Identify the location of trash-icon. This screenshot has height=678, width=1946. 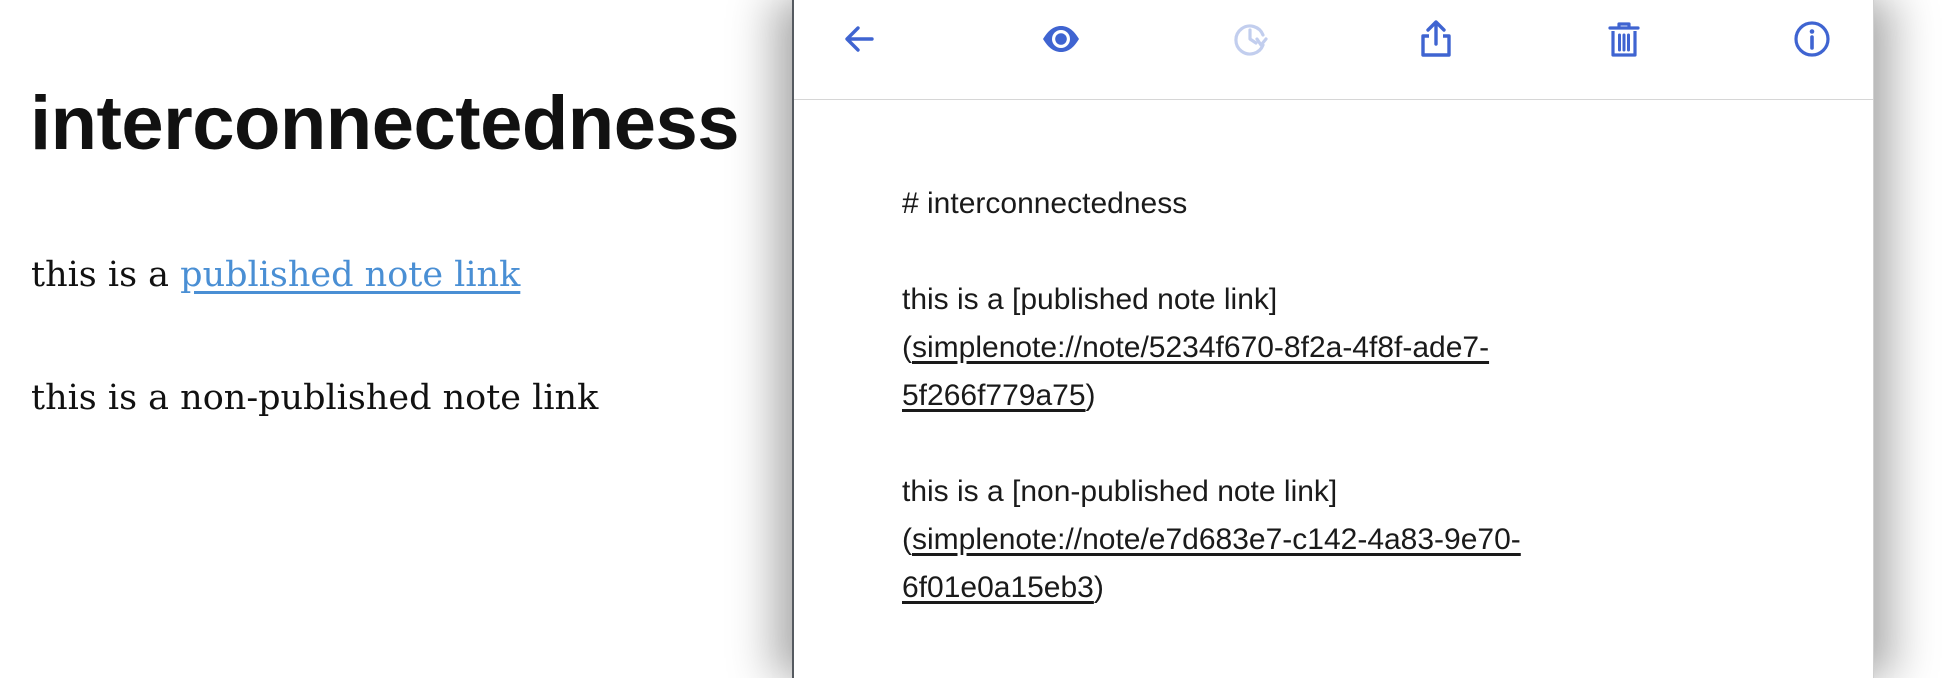
(1624, 39).